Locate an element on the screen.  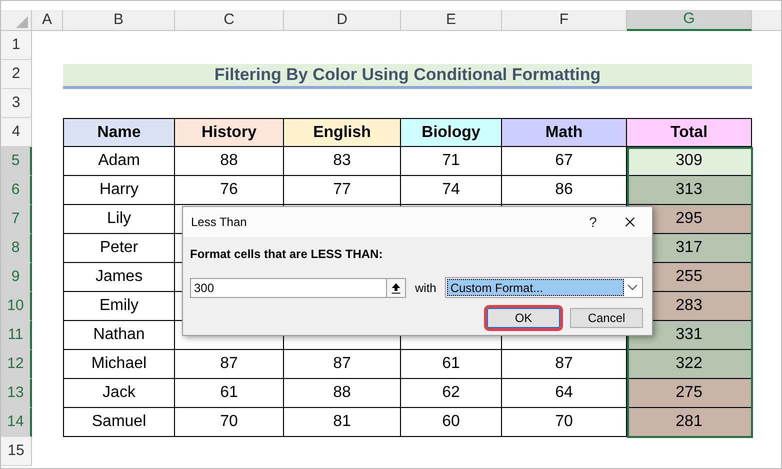
total-cell: 313 is located at coordinates (689, 190).